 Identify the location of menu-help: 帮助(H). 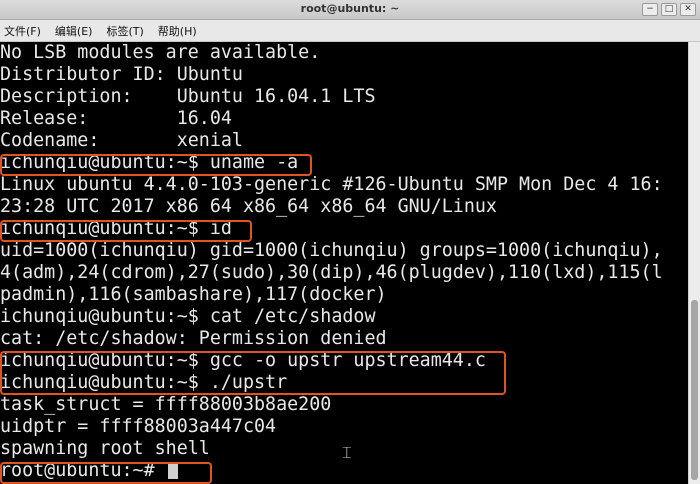
(177, 31).